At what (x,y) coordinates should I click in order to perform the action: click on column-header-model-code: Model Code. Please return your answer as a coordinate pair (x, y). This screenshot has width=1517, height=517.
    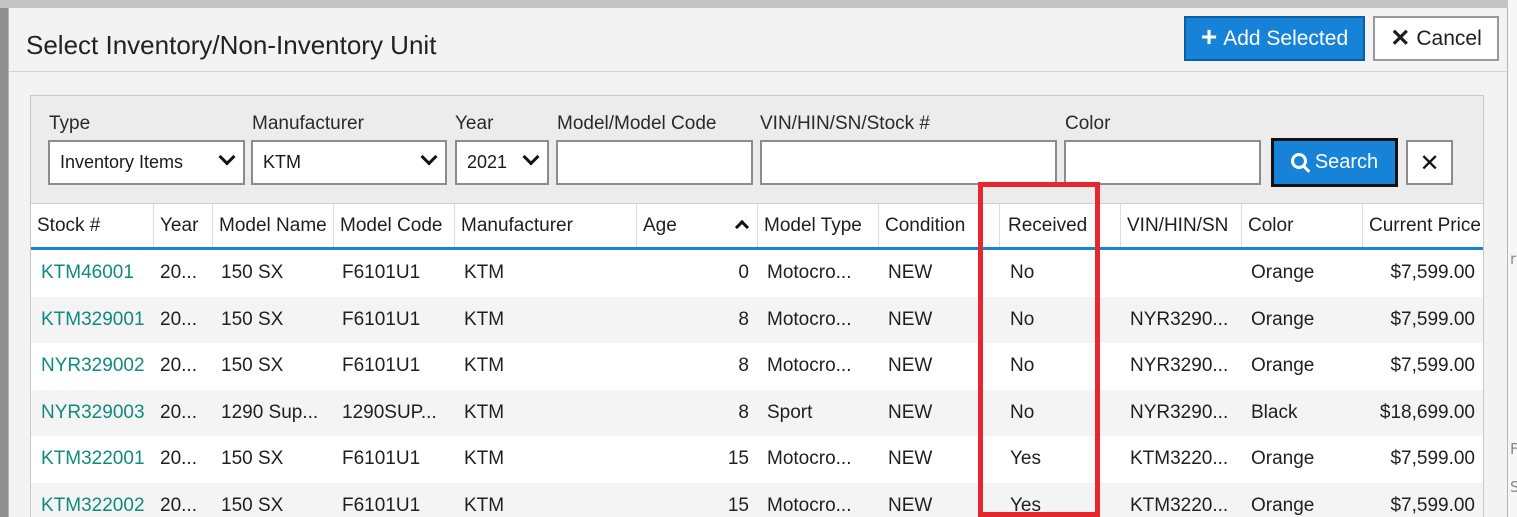
    Looking at the image, I should click on (394, 225).